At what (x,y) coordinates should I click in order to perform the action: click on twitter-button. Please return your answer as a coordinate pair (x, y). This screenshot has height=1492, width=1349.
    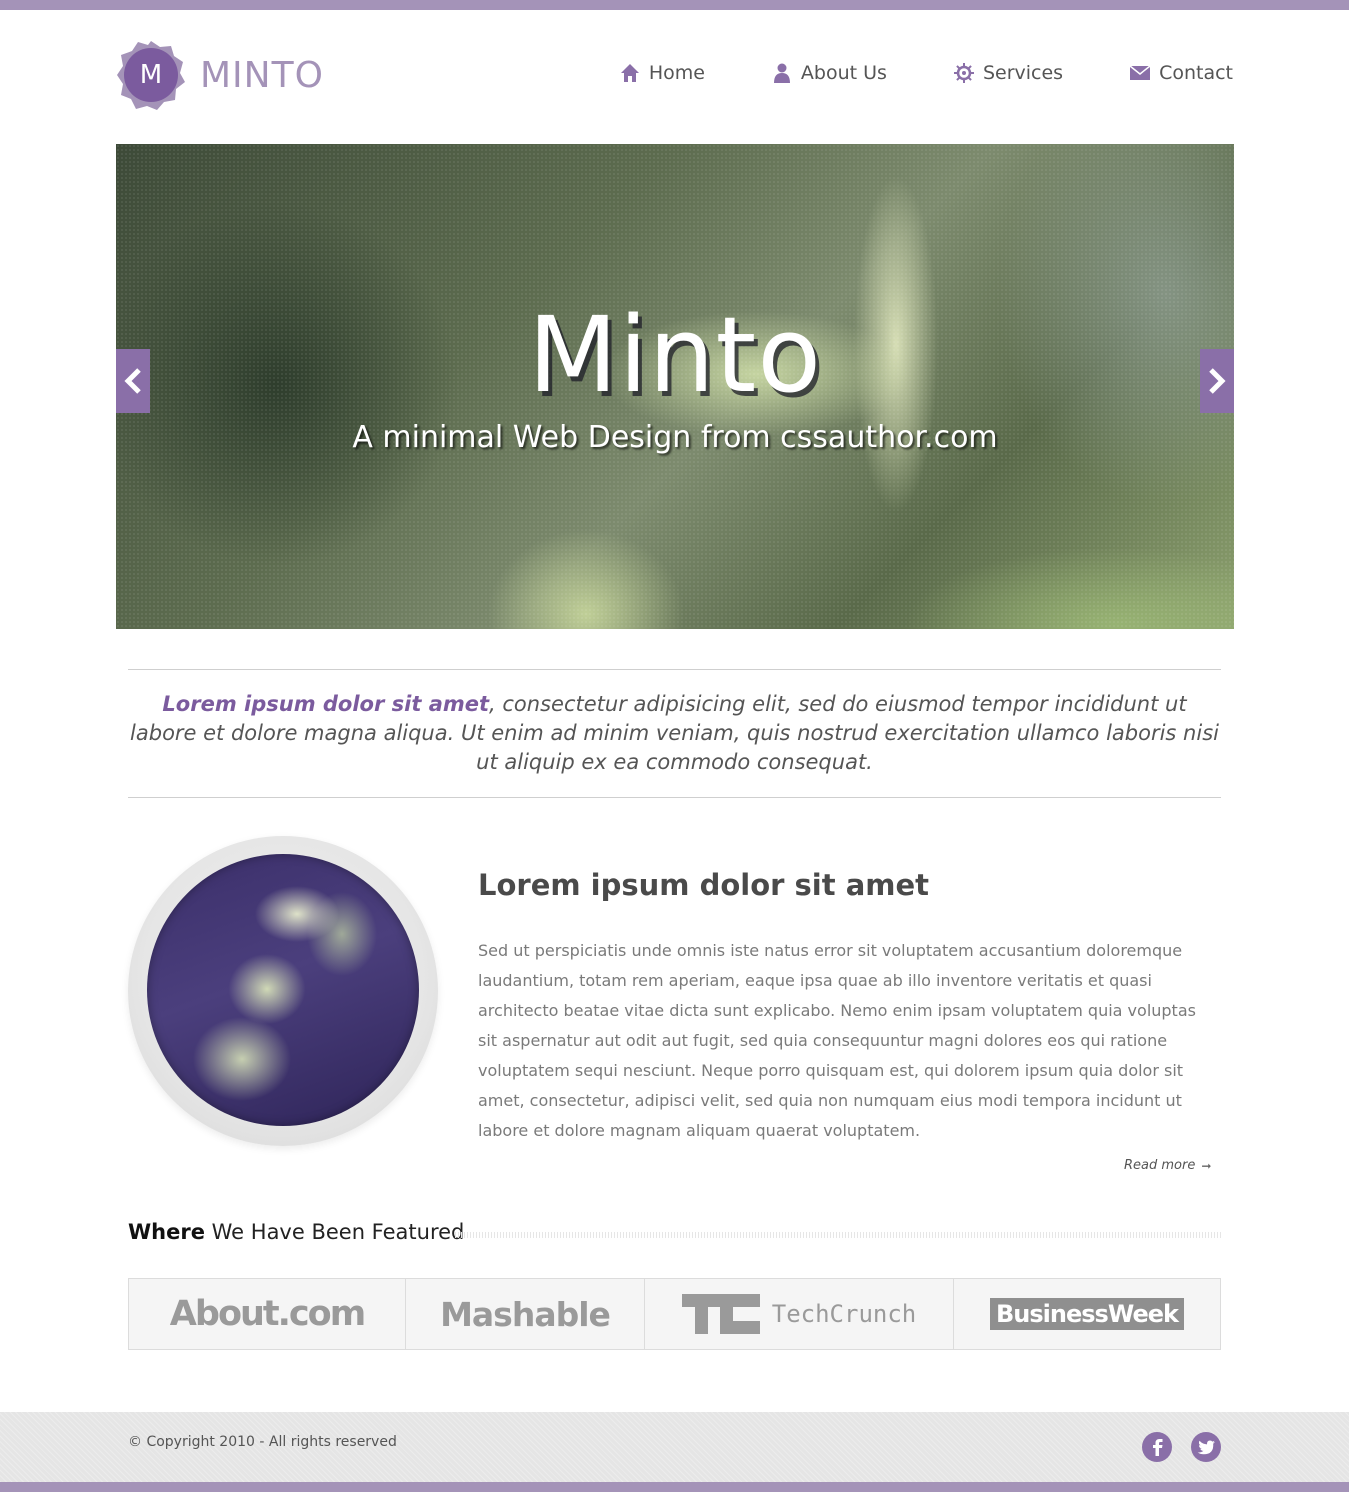
    Looking at the image, I should click on (1206, 1447).